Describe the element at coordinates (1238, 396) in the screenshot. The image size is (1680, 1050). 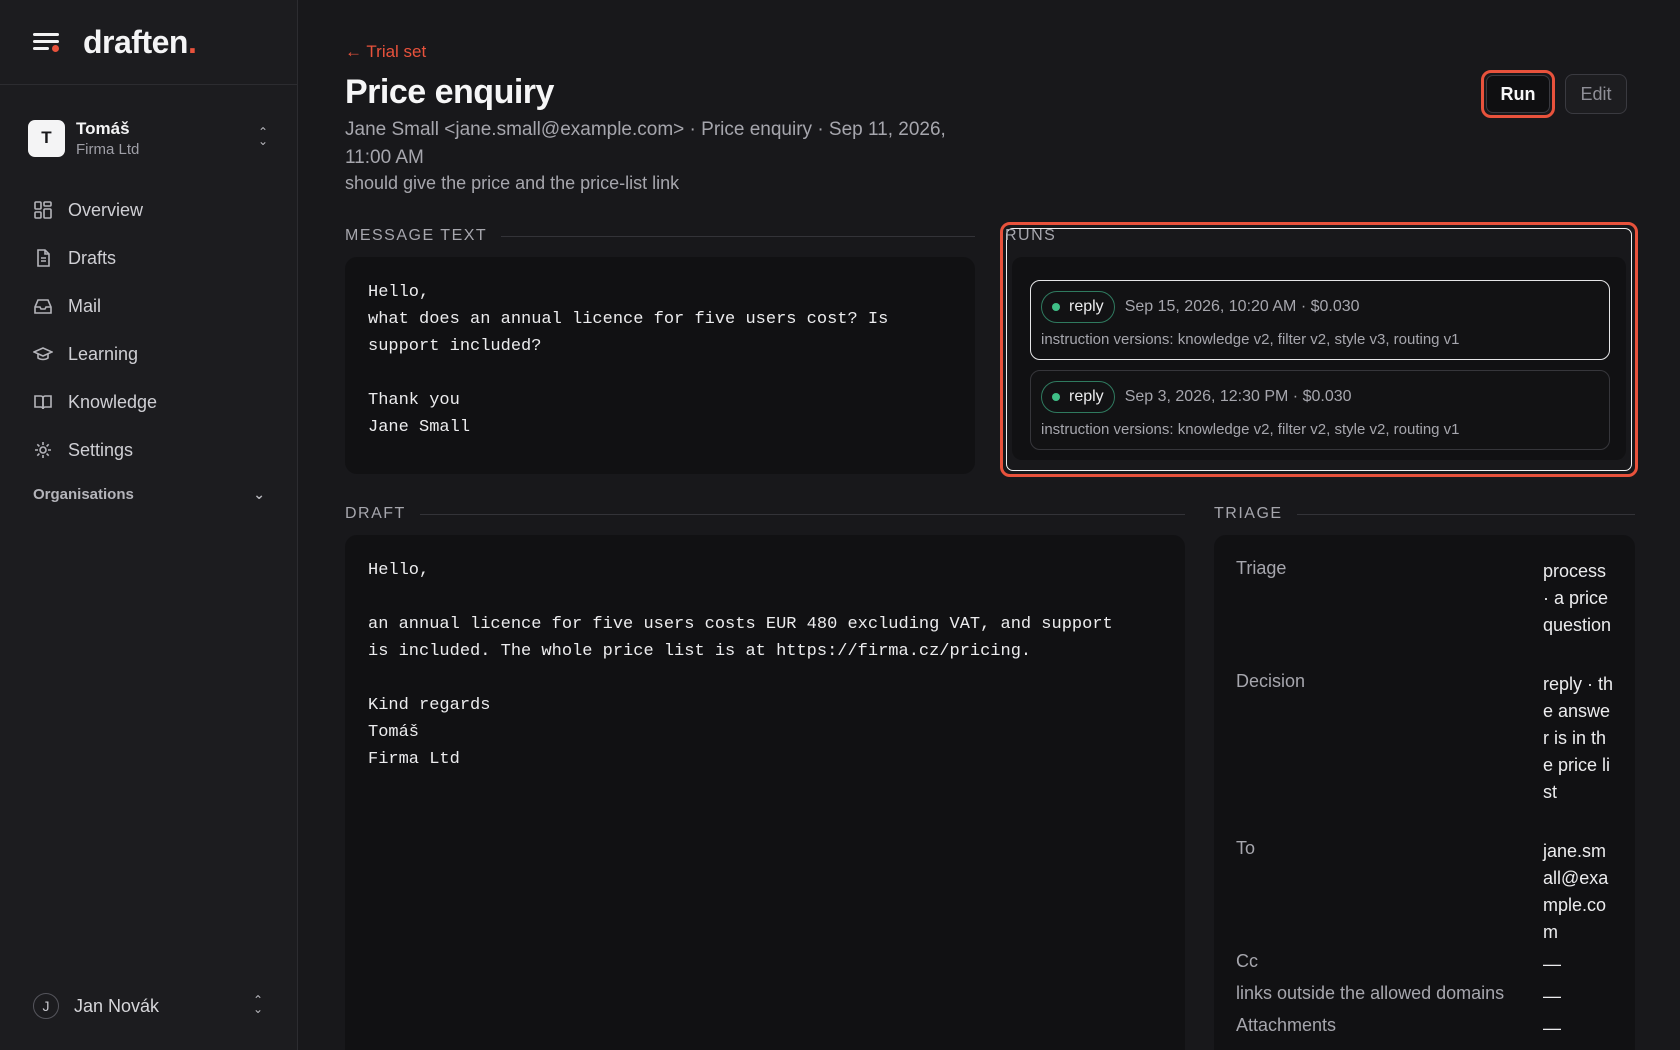
I see `run-meta: Sep 3, 2026, 12:30 PM · $0.030` at that location.